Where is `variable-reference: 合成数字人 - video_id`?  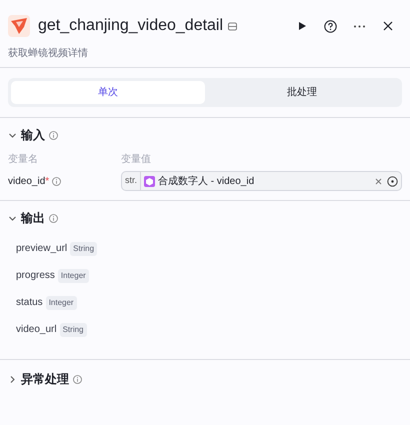 variable-reference: 合成数字人 - video_id is located at coordinates (206, 181).